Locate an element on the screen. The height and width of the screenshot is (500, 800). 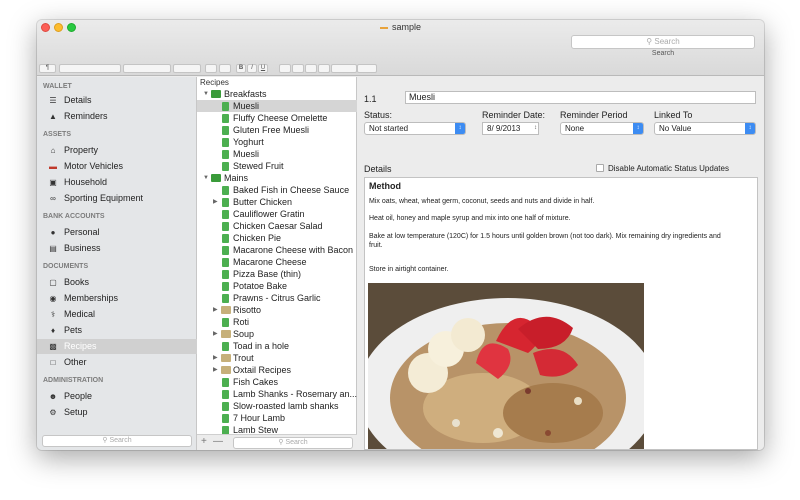
tree-item-fish-cakes: Fish Cakes is located at coordinates (277, 382).